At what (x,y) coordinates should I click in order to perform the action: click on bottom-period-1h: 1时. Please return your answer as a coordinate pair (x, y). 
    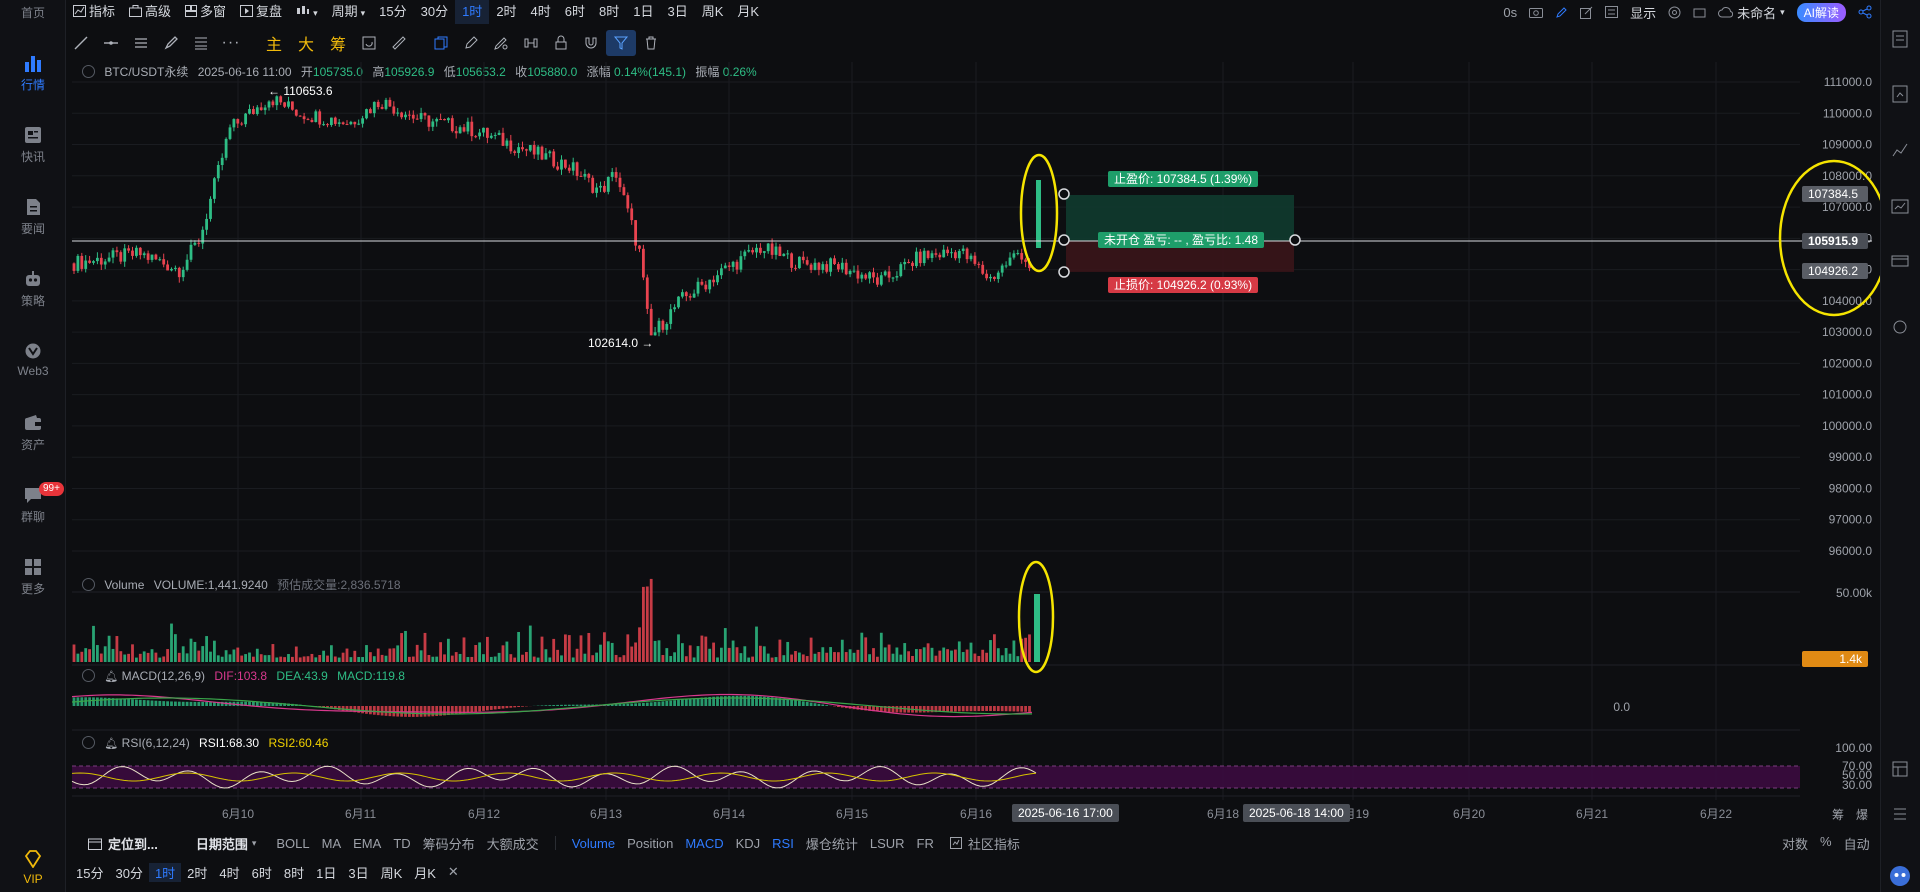
    Looking at the image, I should click on (165, 872).